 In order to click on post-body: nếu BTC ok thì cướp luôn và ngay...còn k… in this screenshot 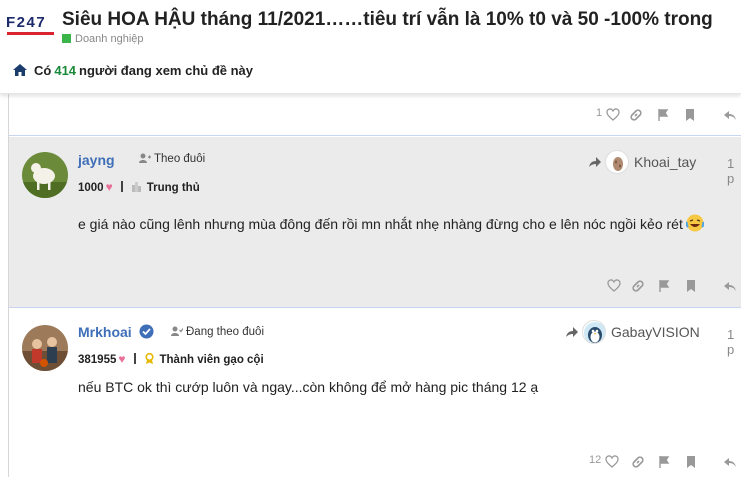, I will do `click(308, 387)`.